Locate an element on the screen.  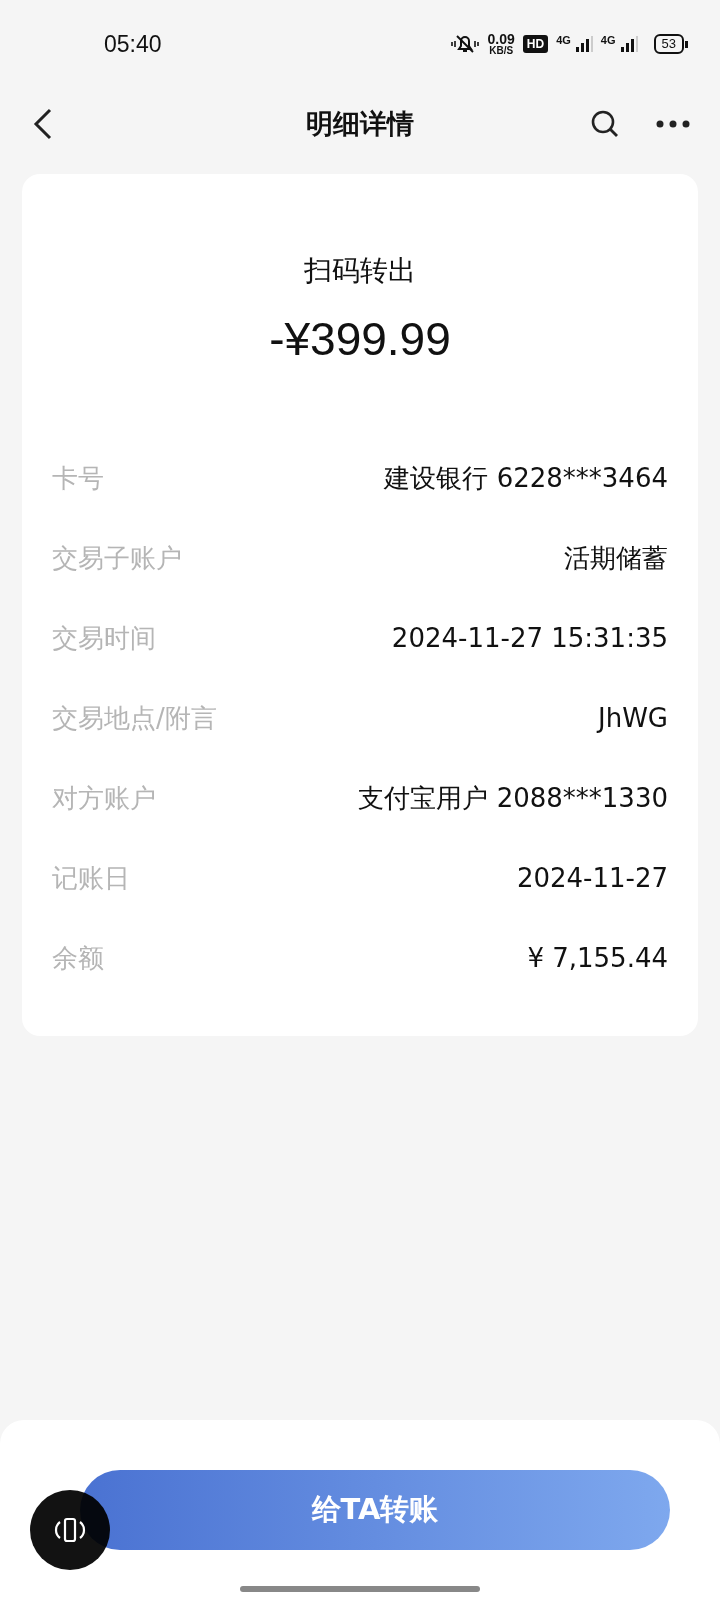
network-speed: 0.09 is located at coordinates (501, 39).